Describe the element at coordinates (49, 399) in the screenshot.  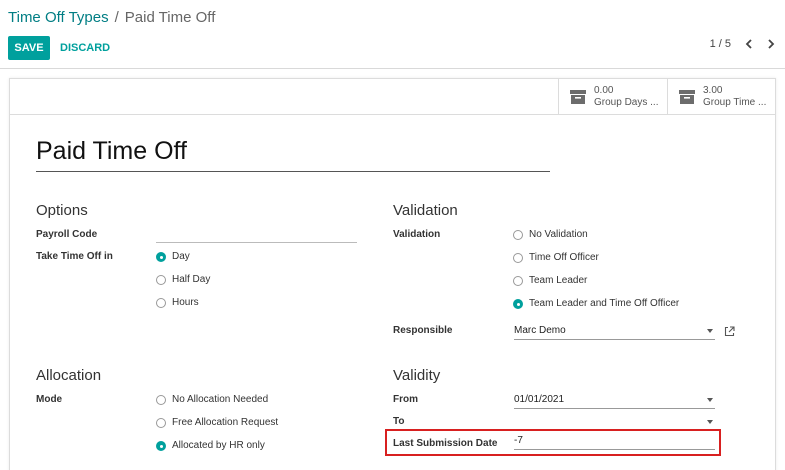
I see `mode-label: Mode` at that location.